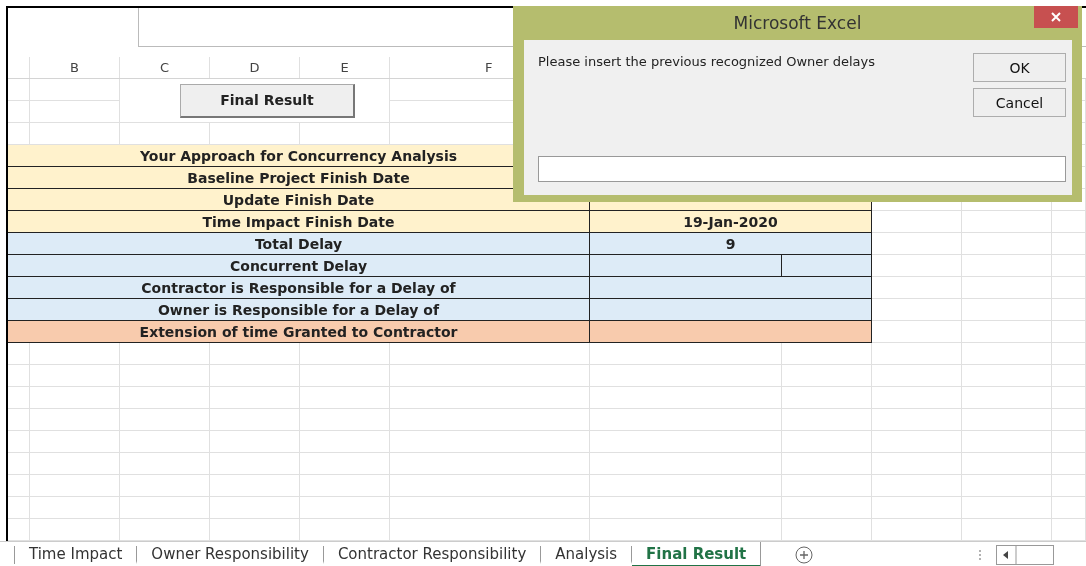  Describe the element at coordinates (804, 555) in the screenshot. I see `add-sheet-icon` at that location.